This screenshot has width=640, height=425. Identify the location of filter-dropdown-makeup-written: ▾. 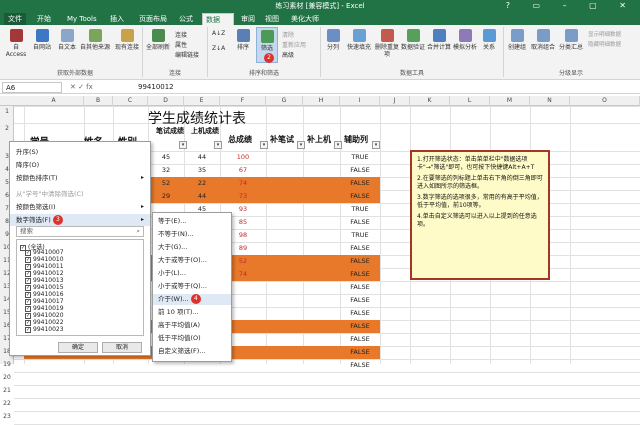
(301, 145).